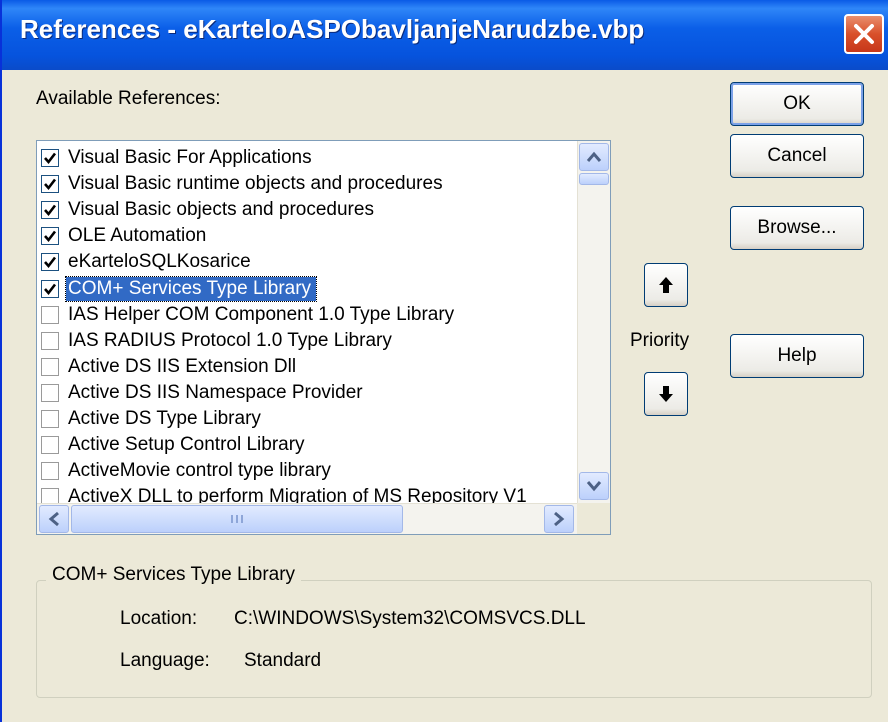 The image size is (888, 722). I want to click on arrow-up-icon, so click(666, 285).